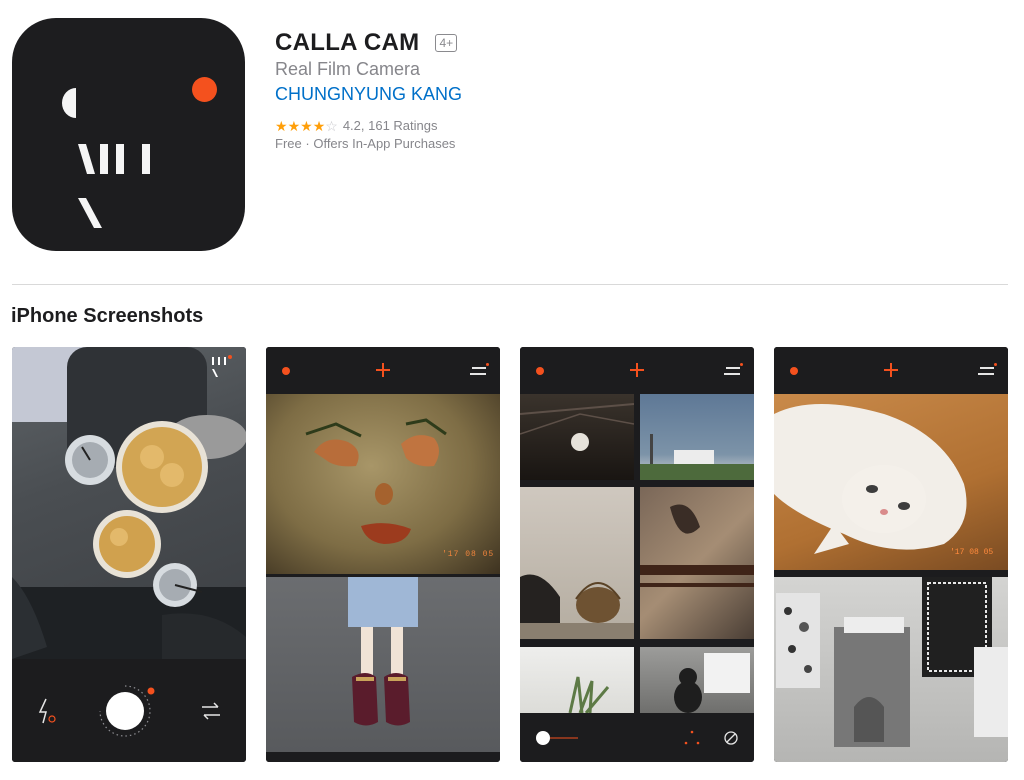 The width and height of the screenshot is (1024, 780). I want to click on shutter-icon, so click(129, 711).